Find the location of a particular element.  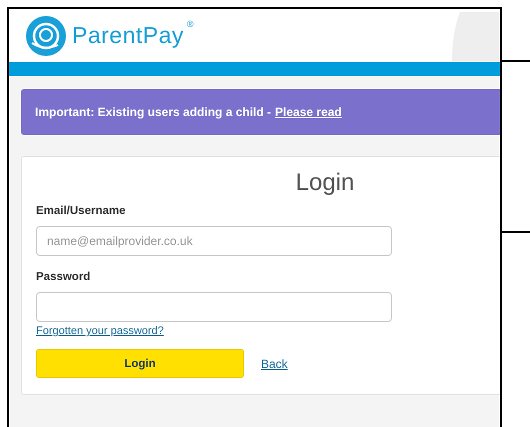

registered-mark: ® is located at coordinates (190, 23).